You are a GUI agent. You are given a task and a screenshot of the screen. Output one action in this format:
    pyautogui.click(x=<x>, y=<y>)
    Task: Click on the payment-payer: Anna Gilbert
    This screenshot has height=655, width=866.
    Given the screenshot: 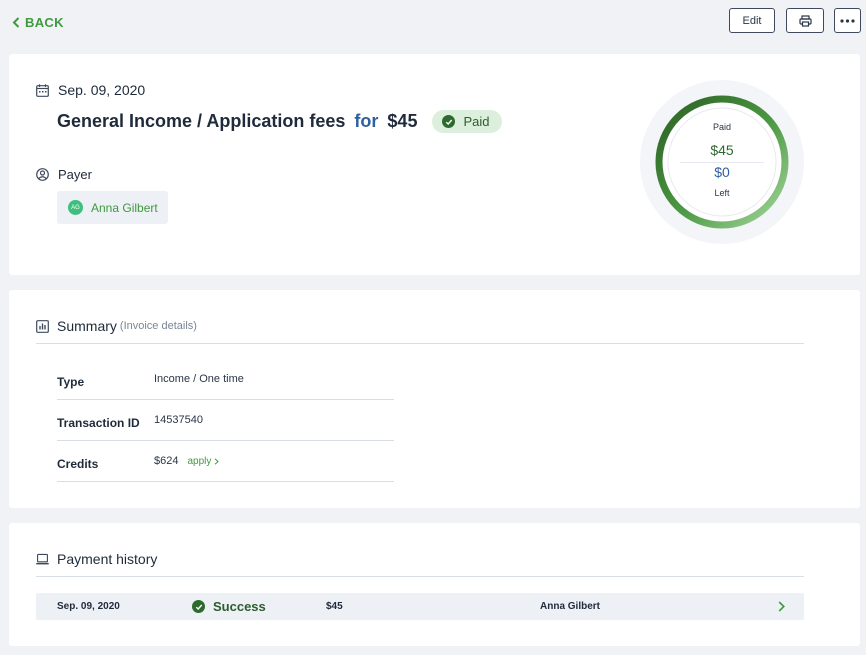 What is the action you would take?
    pyautogui.click(x=570, y=606)
    